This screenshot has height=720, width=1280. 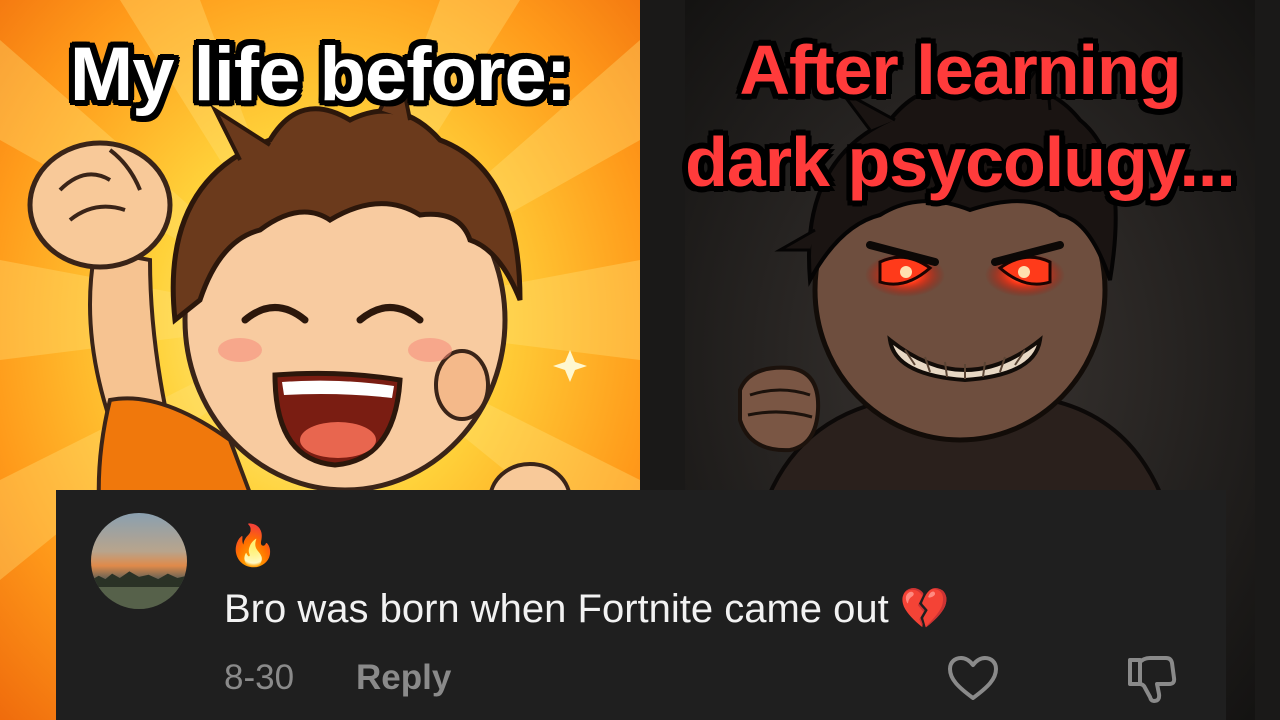 I want to click on avatar, so click(x=139, y=561).